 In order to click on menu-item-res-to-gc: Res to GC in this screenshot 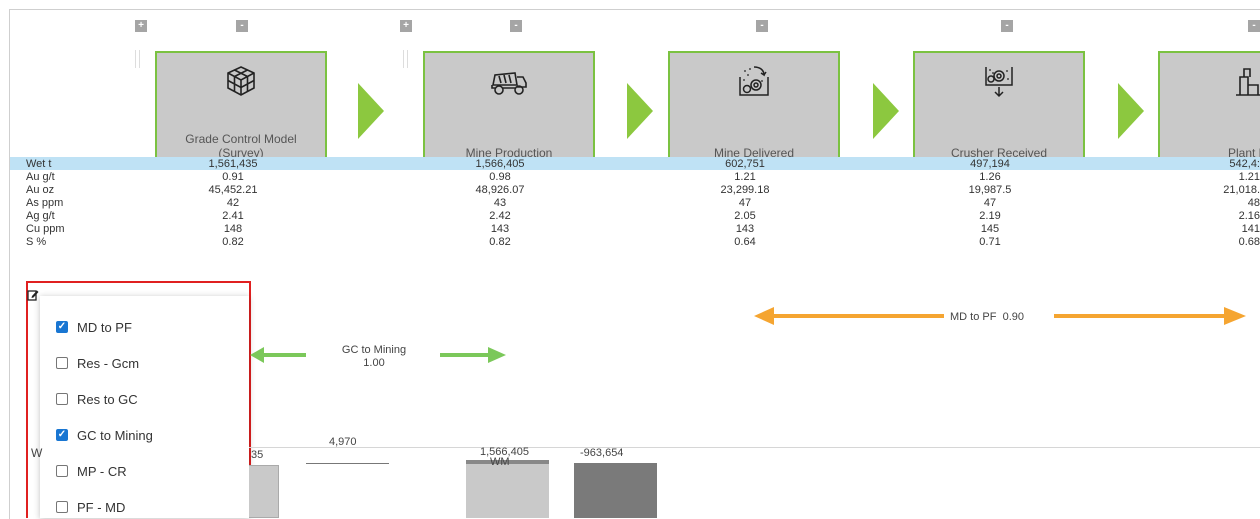, I will do `click(97, 399)`.